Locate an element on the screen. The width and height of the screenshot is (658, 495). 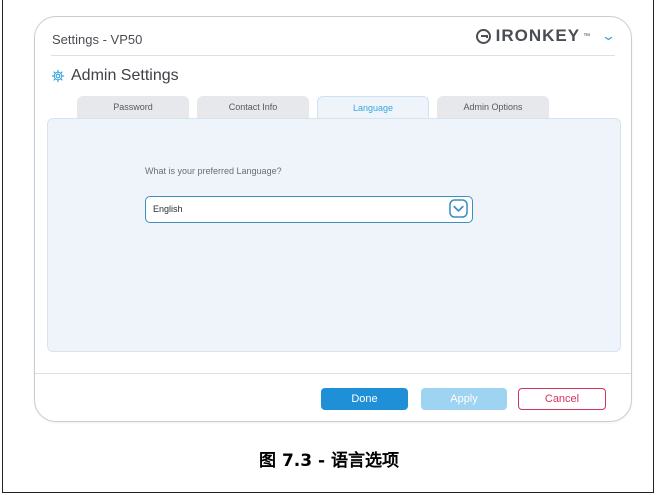
language-question-label: What is your preferred Language? is located at coordinates (213, 171).